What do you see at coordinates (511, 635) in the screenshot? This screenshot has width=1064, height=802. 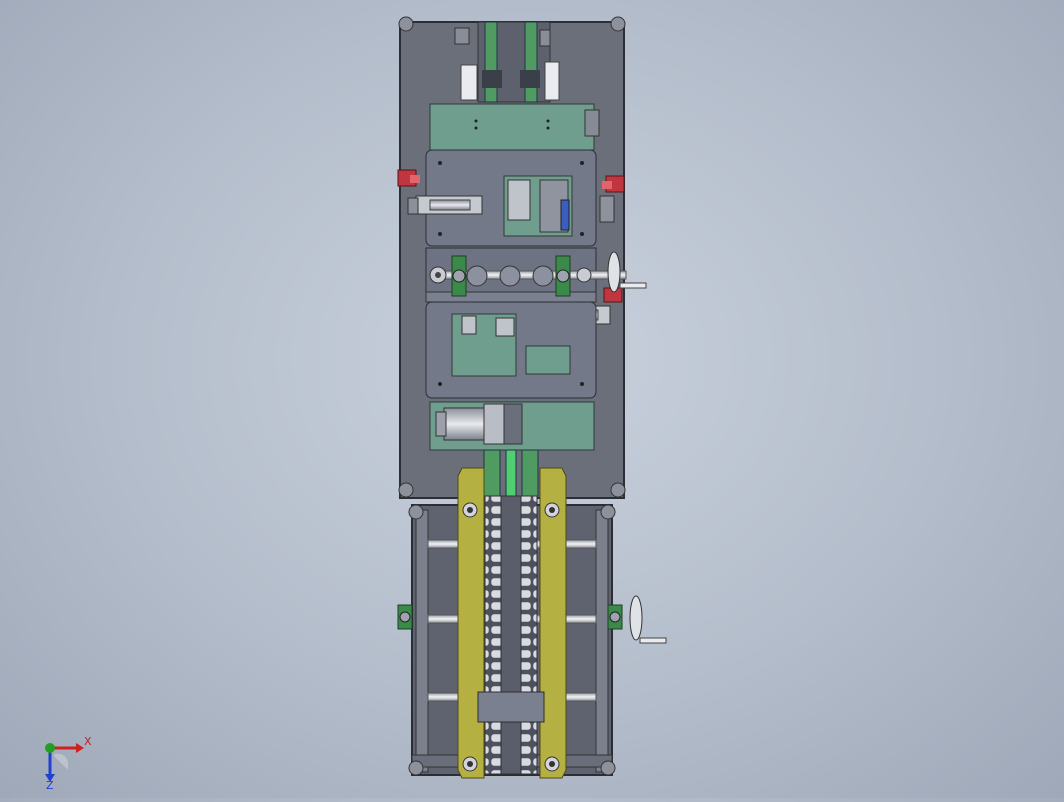 I see `drive-chains` at bounding box center [511, 635].